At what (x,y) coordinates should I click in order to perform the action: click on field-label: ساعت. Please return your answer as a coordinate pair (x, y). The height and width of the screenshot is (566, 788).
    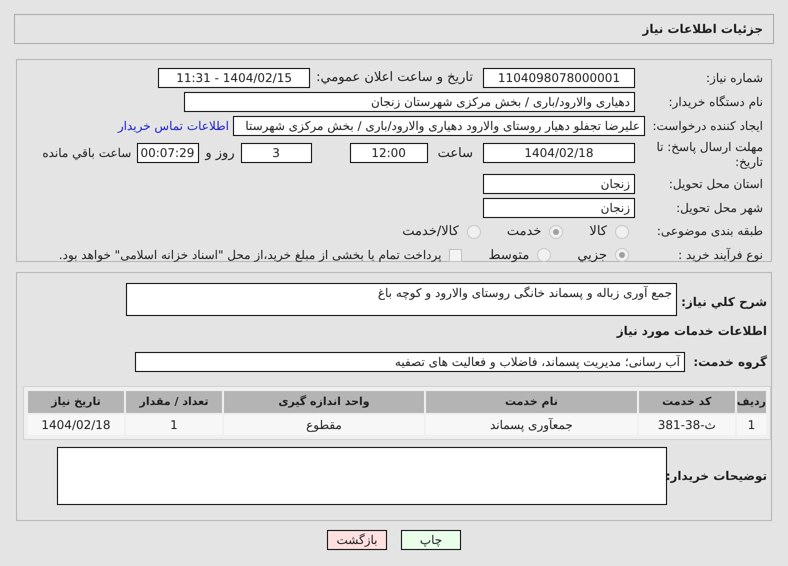
    Looking at the image, I should click on (455, 154).